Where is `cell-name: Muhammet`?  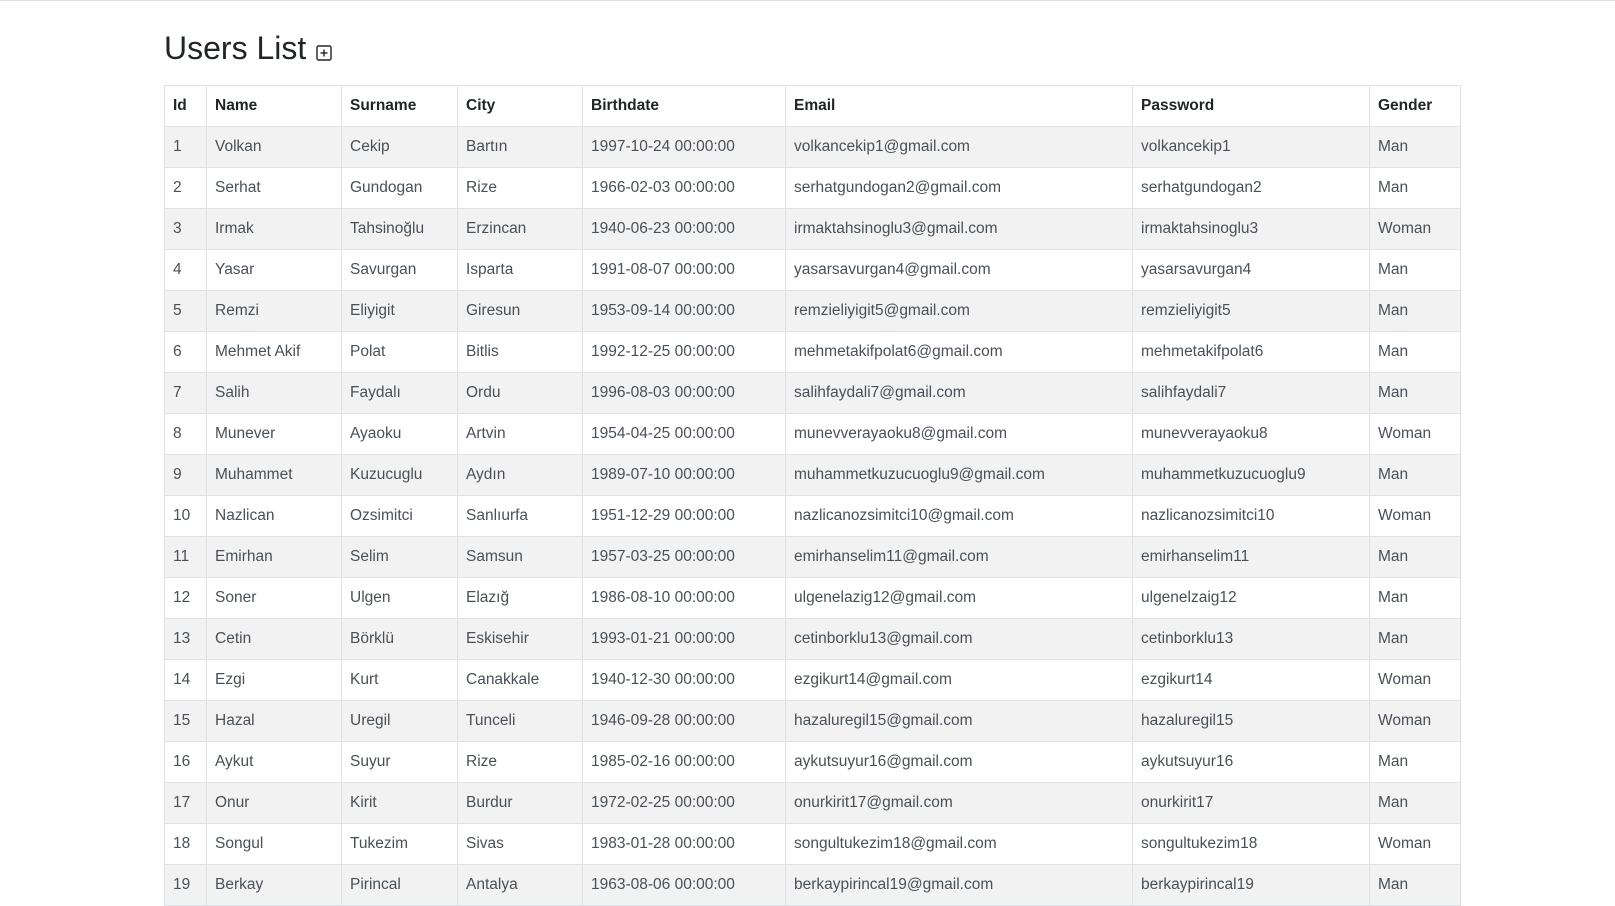 cell-name: Muhammet is located at coordinates (274, 475).